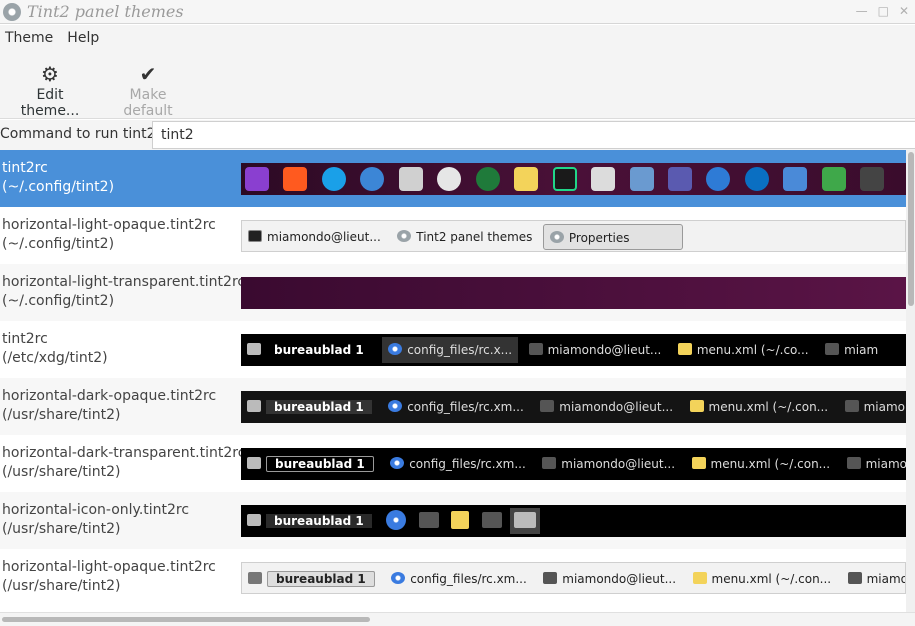 This screenshot has width=915, height=626. Describe the element at coordinates (295, 179) in the screenshot. I see `brave-icon` at that location.